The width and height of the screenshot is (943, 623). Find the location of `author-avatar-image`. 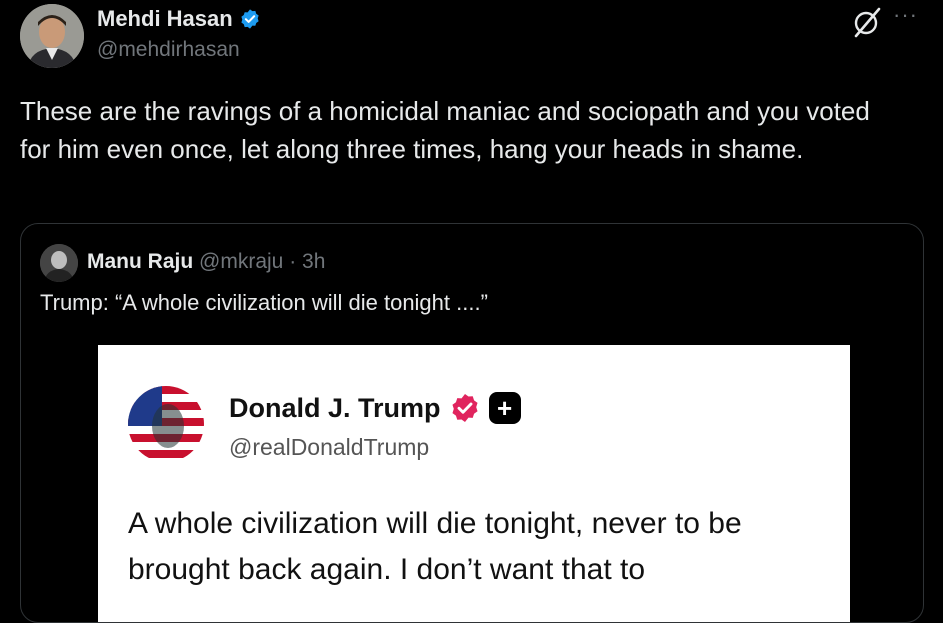

author-avatar-image is located at coordinates (52, 36).